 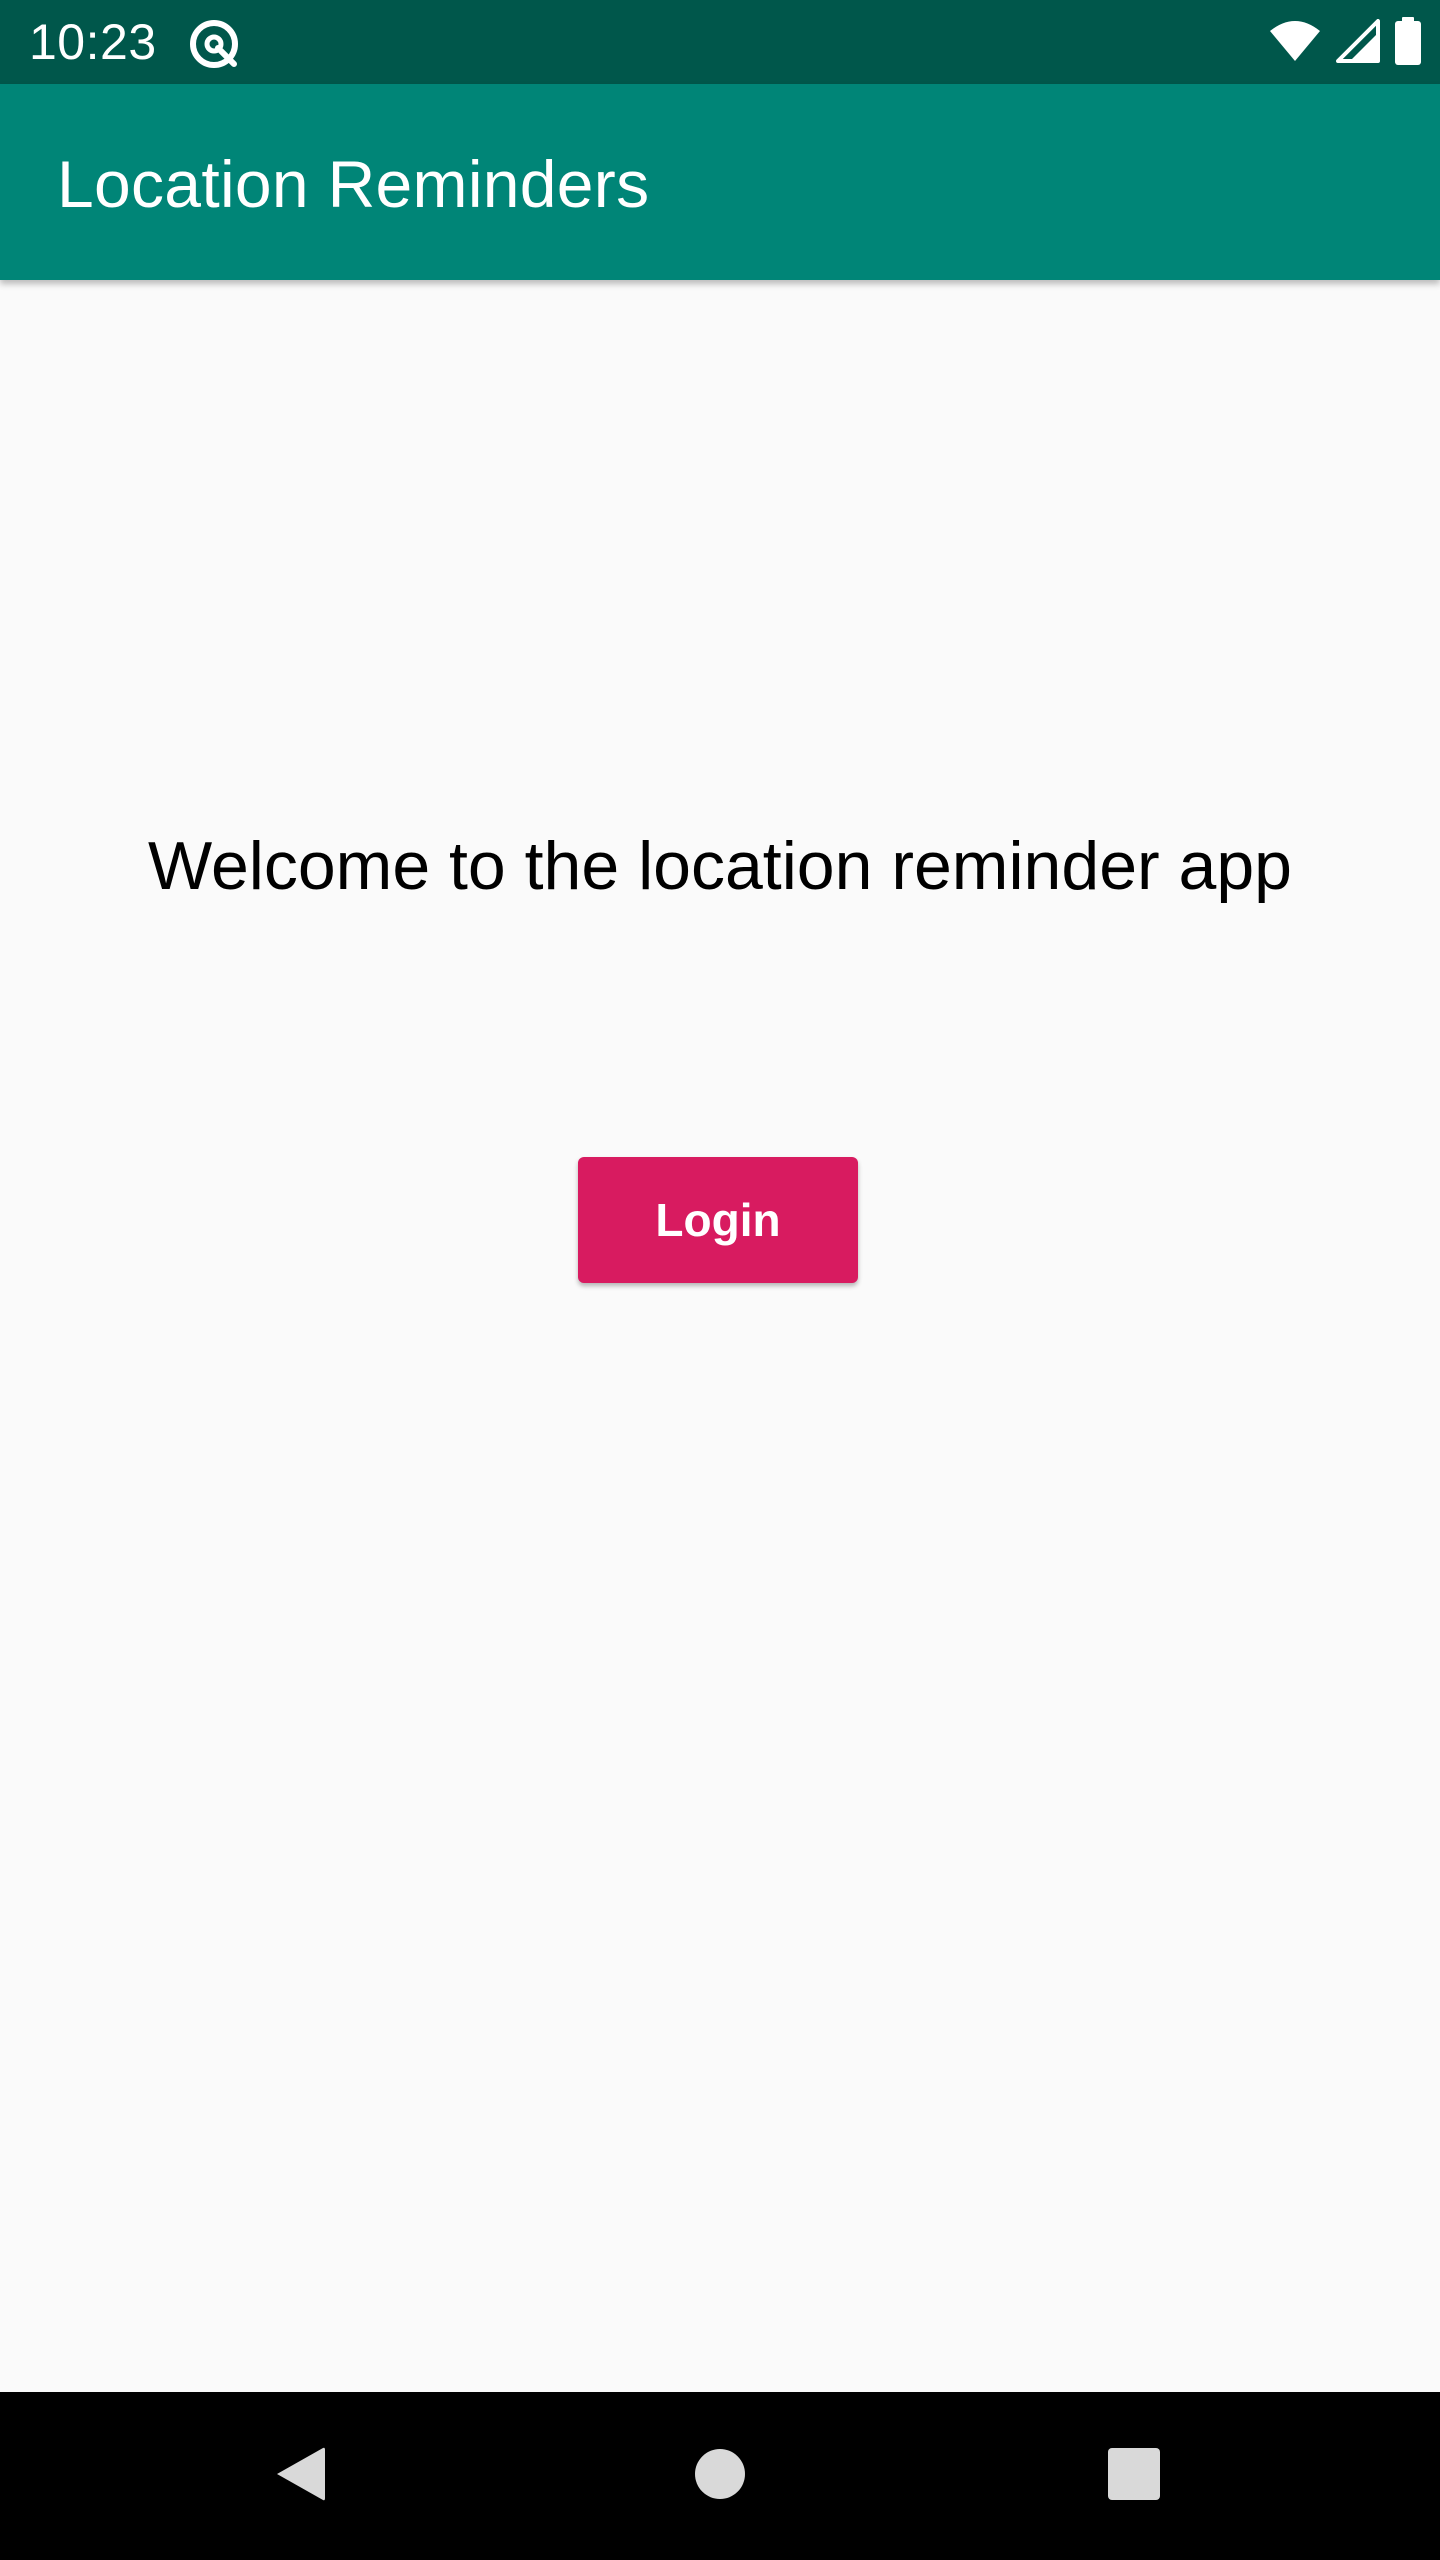 What do you see at coordinates (718, 1220) in the screenshot?
I see `login-button: Login` at bounding box center [718, 1220].